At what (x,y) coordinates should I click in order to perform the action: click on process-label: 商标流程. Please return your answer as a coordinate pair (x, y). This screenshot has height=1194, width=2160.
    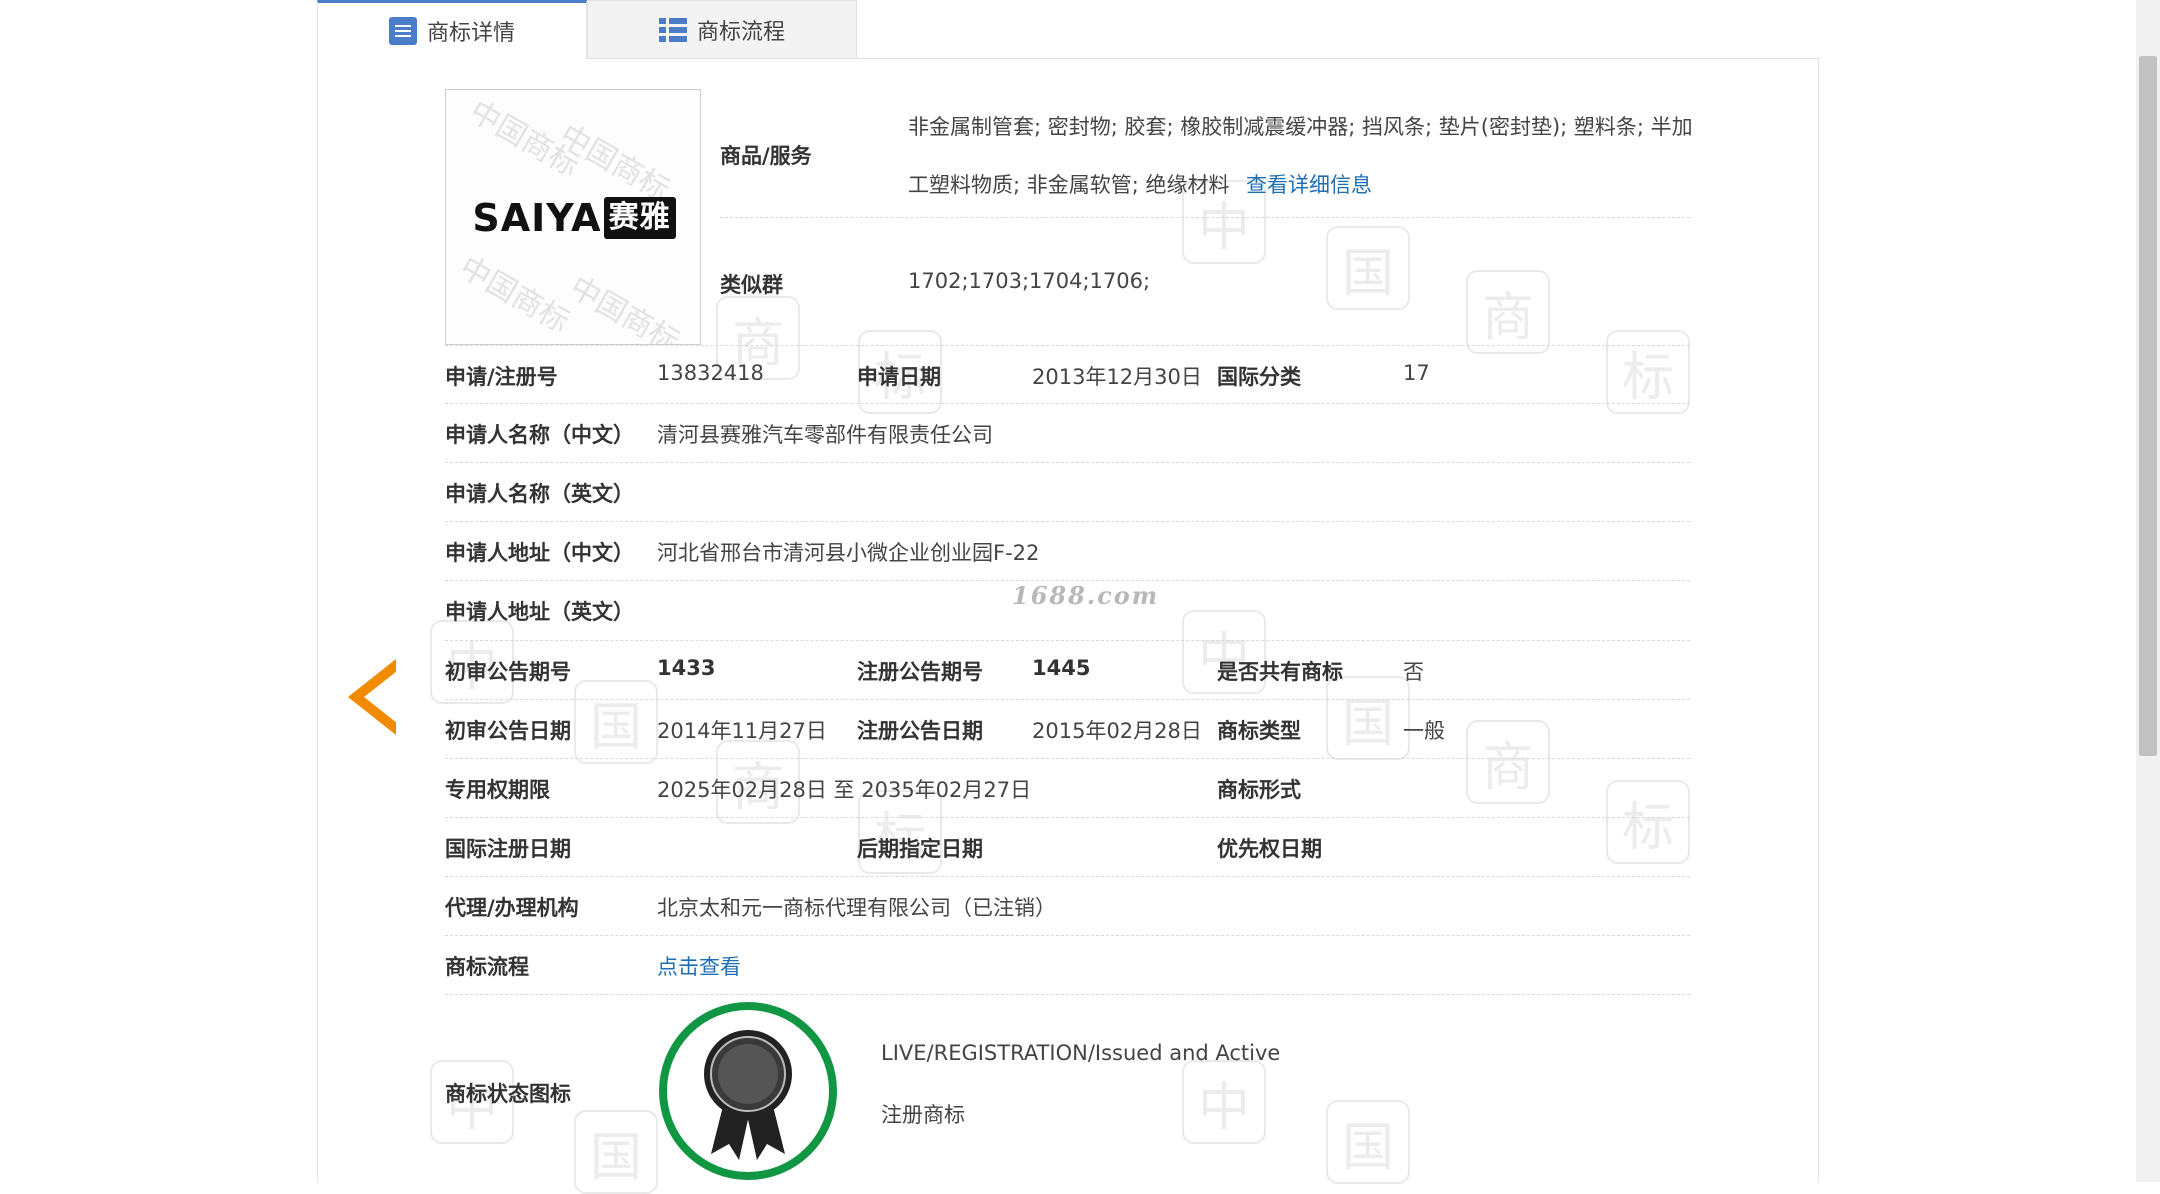
    Looking at the image, I should click on (487, 967).